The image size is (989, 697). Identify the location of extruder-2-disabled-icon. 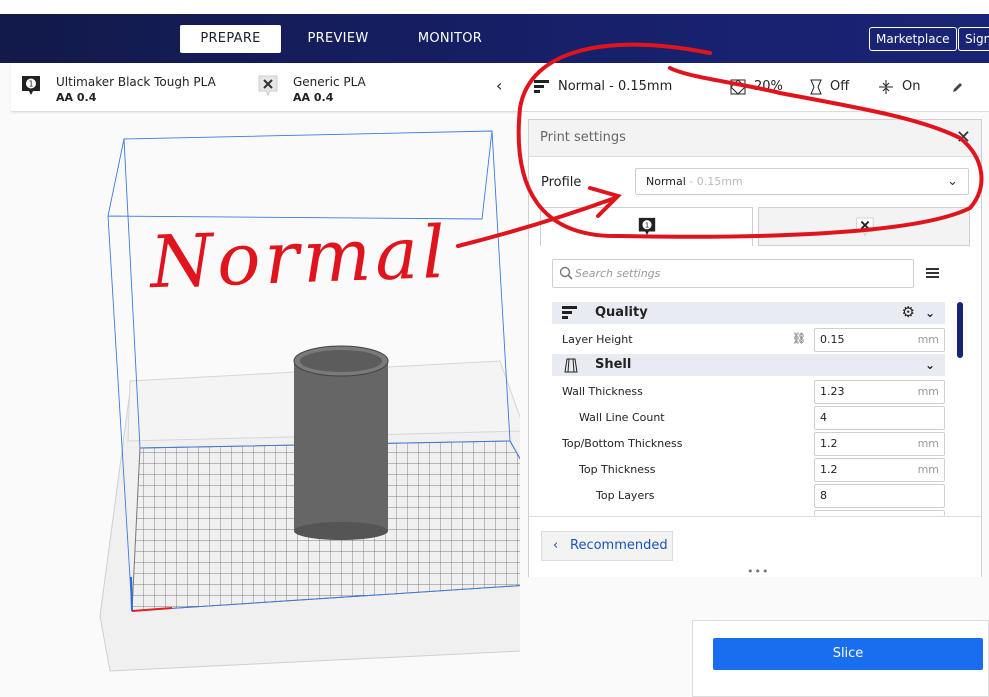
(268, 86).